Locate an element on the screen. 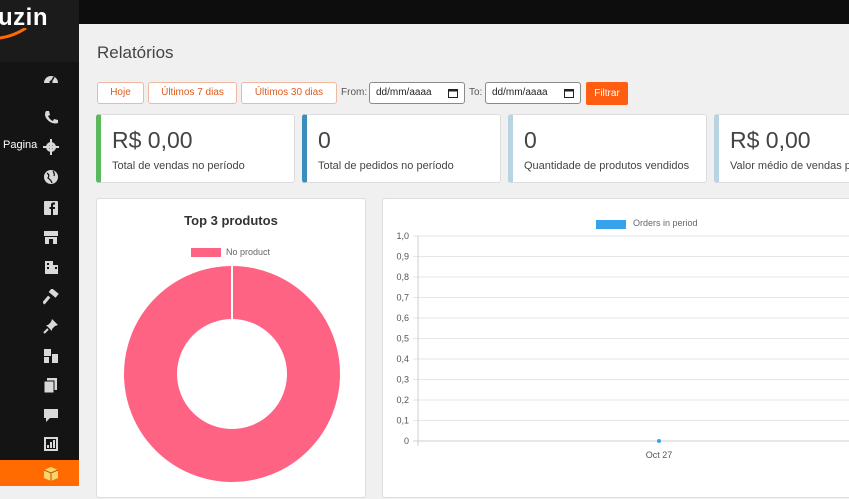 This screenshot has width=849, height=499. facebook-icon is located at coordinates (51, 208).